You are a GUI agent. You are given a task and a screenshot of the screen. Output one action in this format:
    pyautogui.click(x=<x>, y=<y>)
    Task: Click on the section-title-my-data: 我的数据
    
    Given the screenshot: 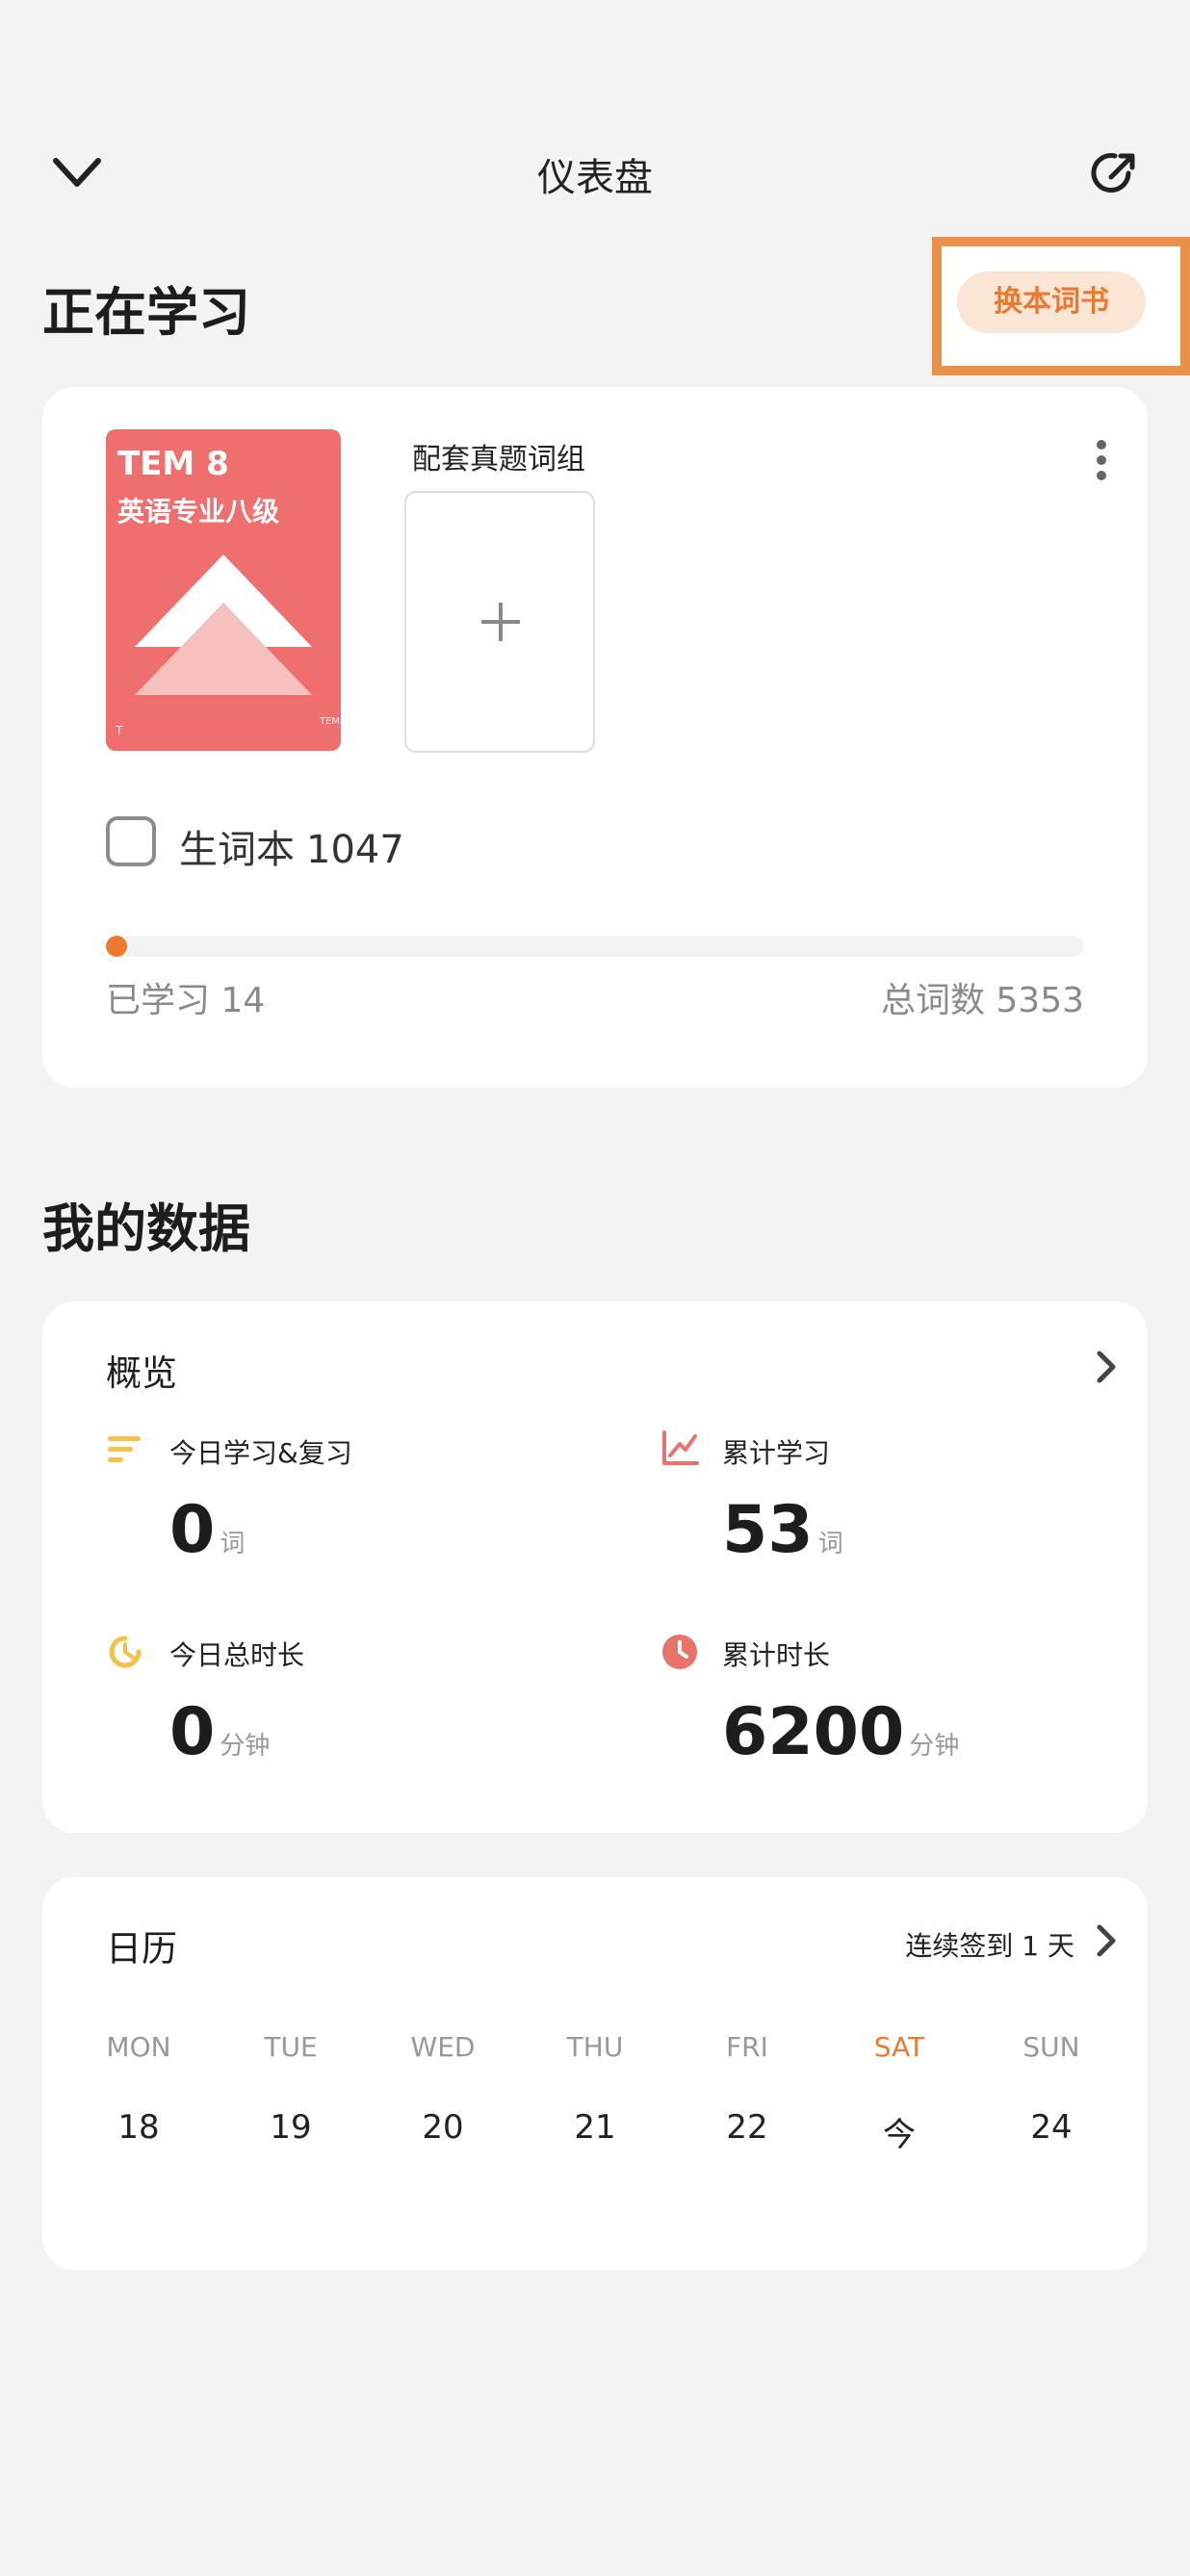 What is the action you would take?
    pyautogui.click(x=146, y=1229)
    